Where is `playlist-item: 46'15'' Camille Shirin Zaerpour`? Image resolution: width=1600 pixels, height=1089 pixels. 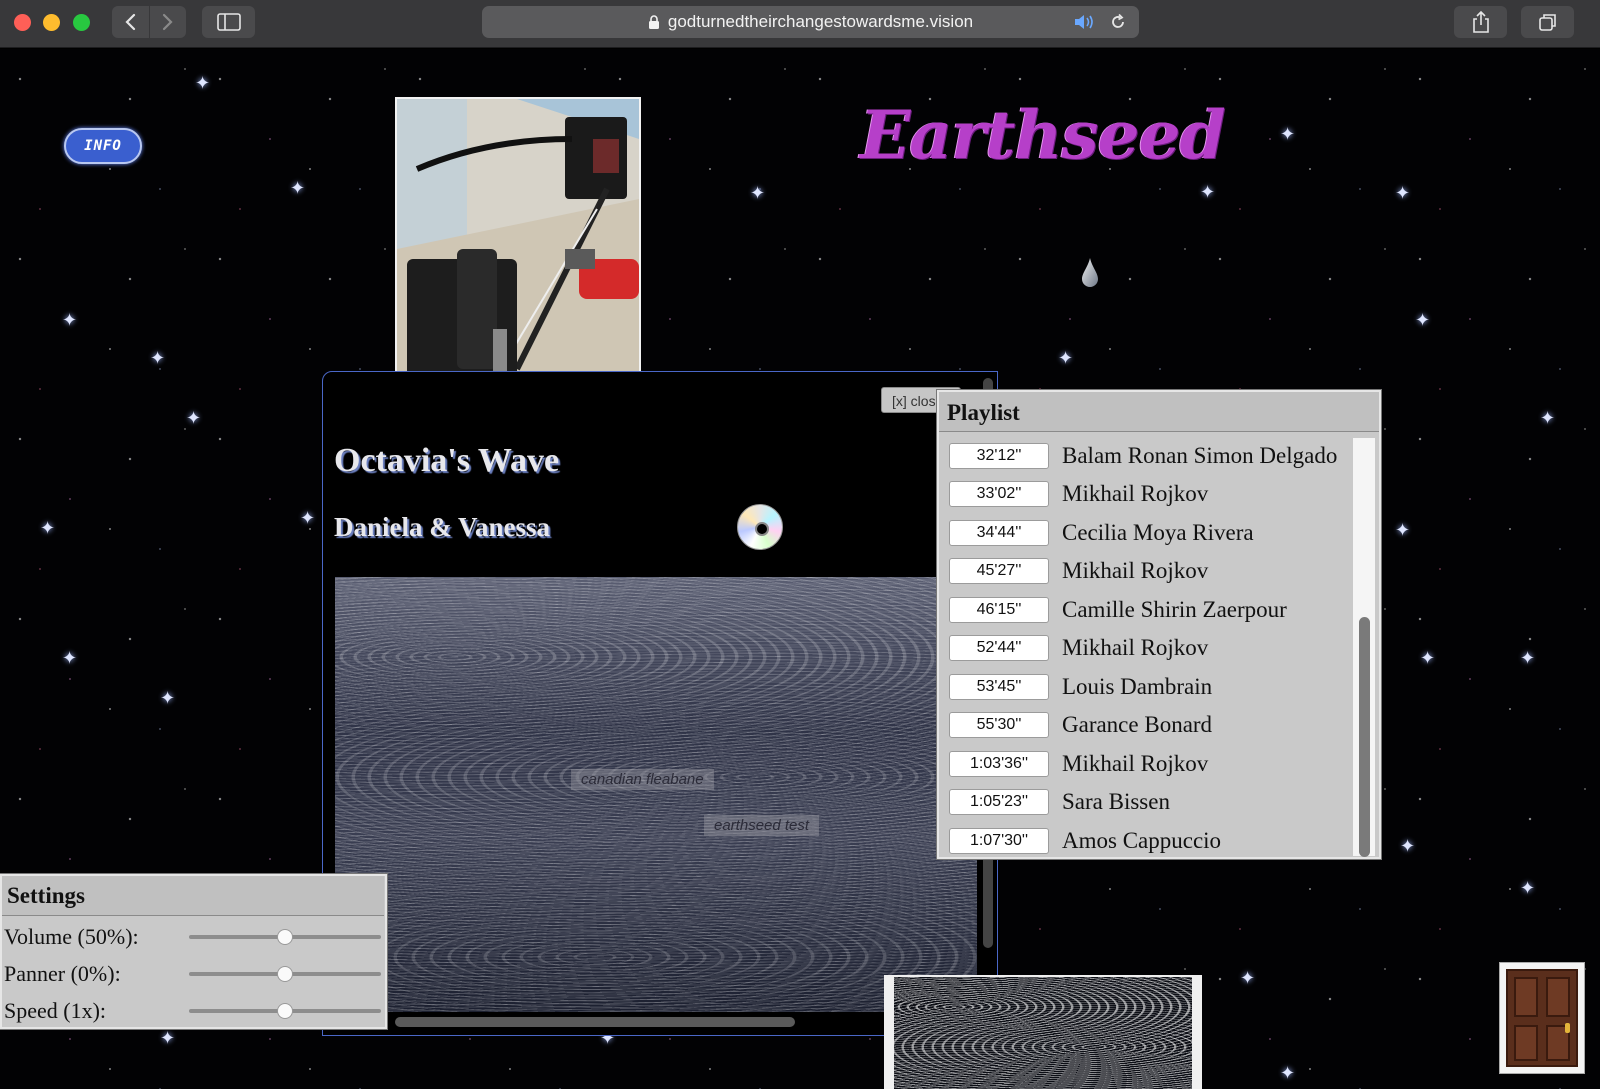 playlist-item: 46'15'' Camille Shirin Zaerpour is located at coordinates (1149, 610).